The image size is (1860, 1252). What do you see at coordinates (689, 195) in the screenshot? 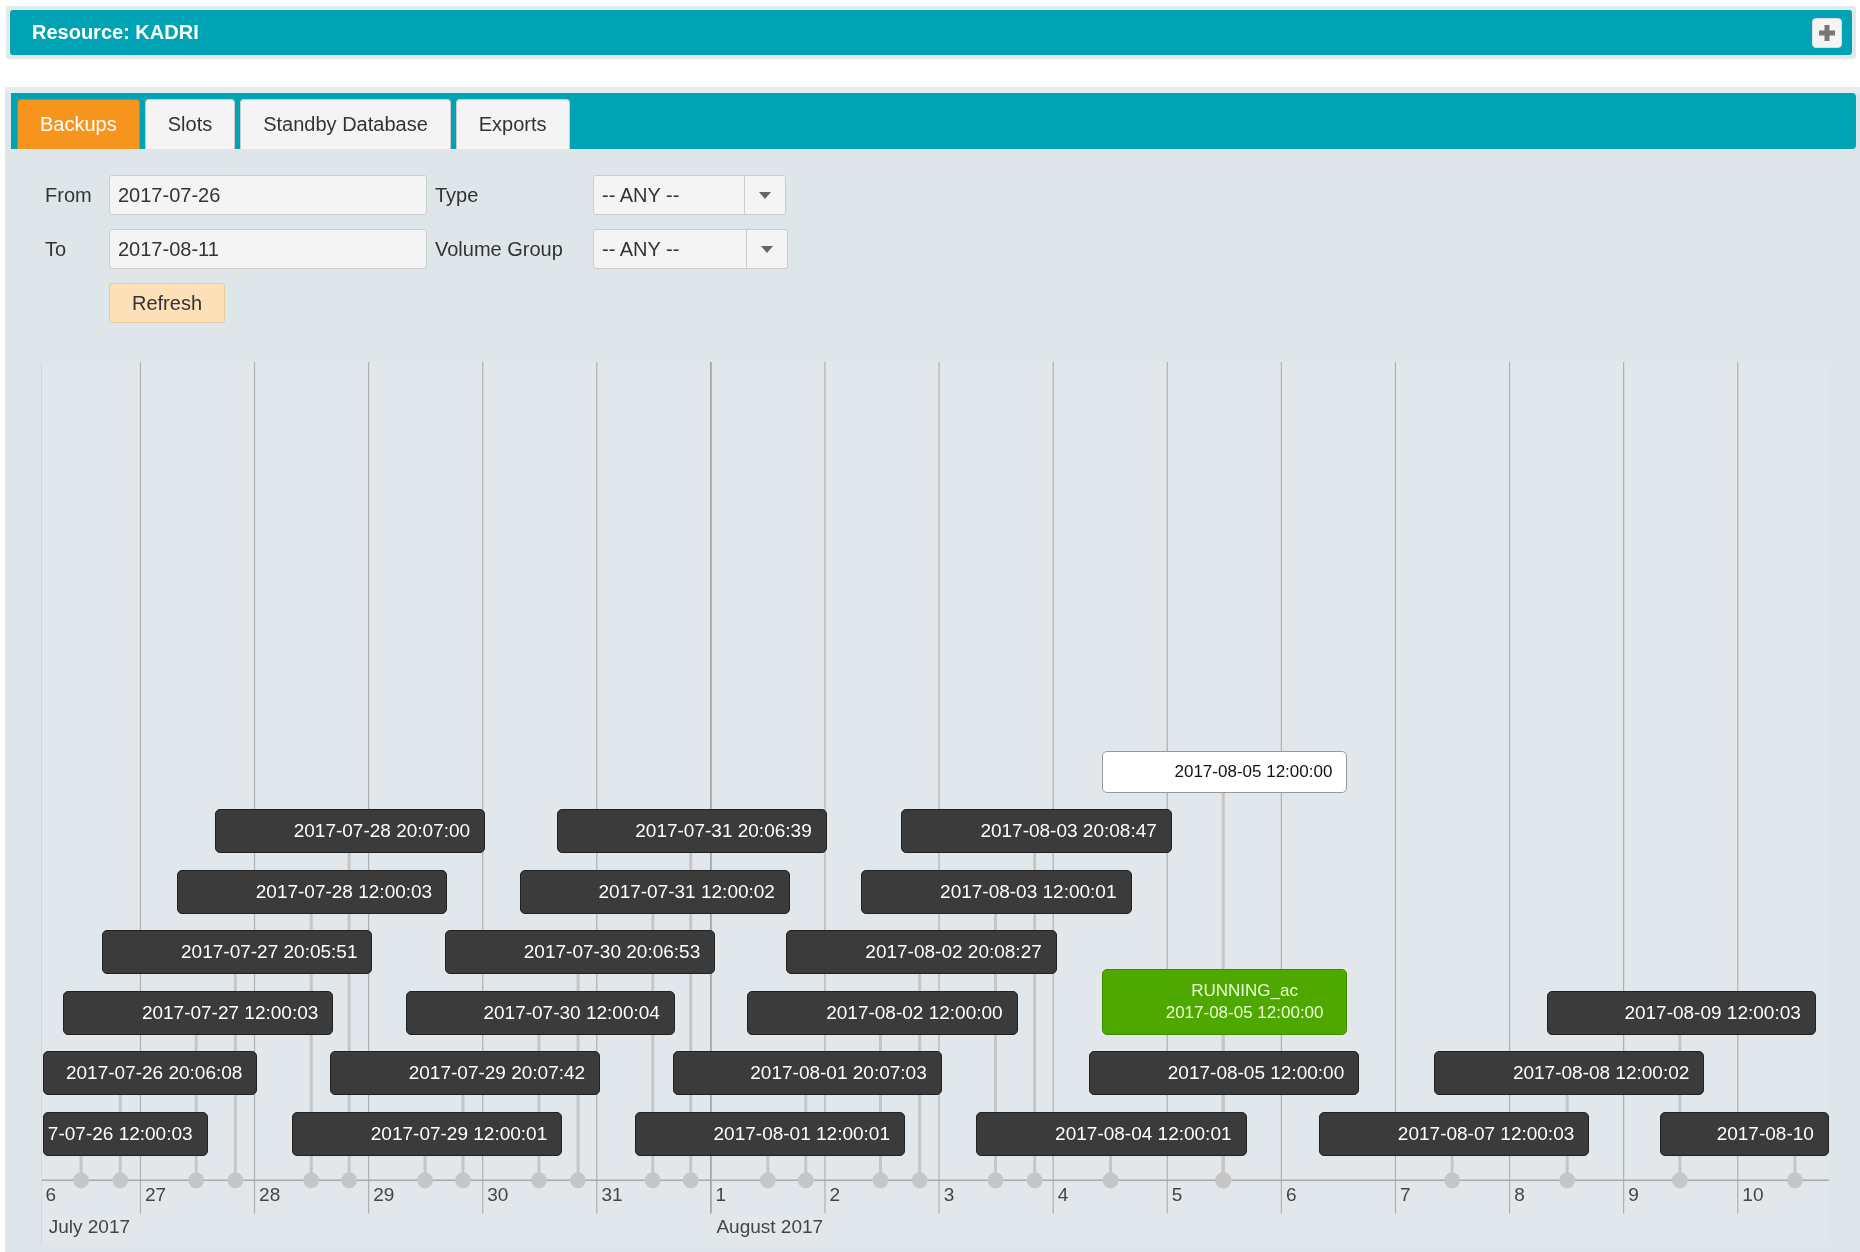
I see `type-dropdown: -- ANY --` at bounding box center [689, 195].